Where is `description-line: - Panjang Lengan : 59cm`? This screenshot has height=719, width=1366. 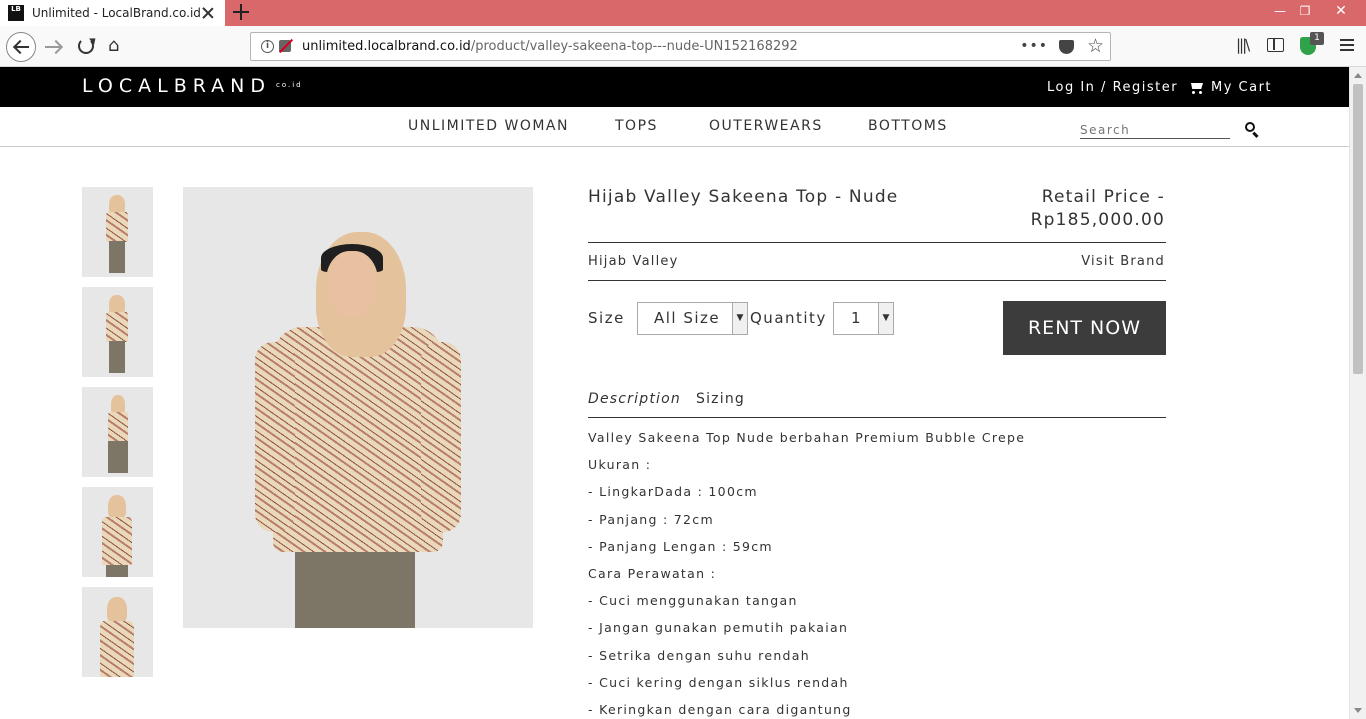 description-line: - Panjang Lengan : 59cm is located at coordinates (680, 546).